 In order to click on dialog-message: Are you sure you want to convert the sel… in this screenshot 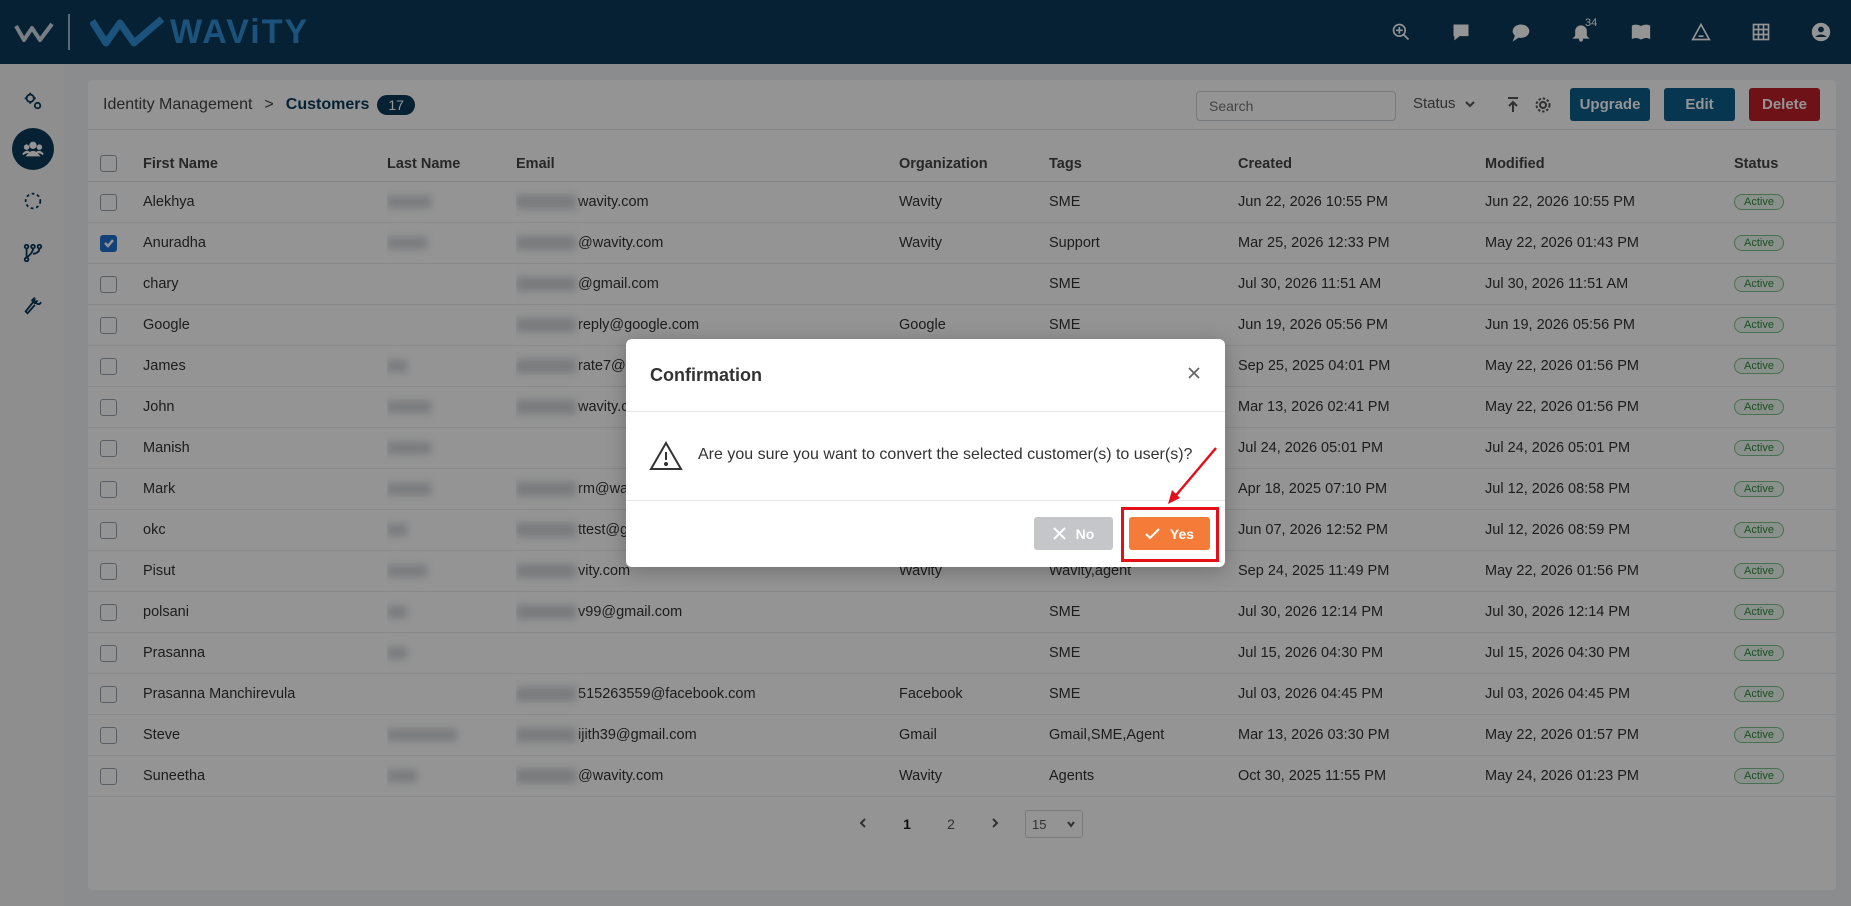, I will do `click(945, 454)`.